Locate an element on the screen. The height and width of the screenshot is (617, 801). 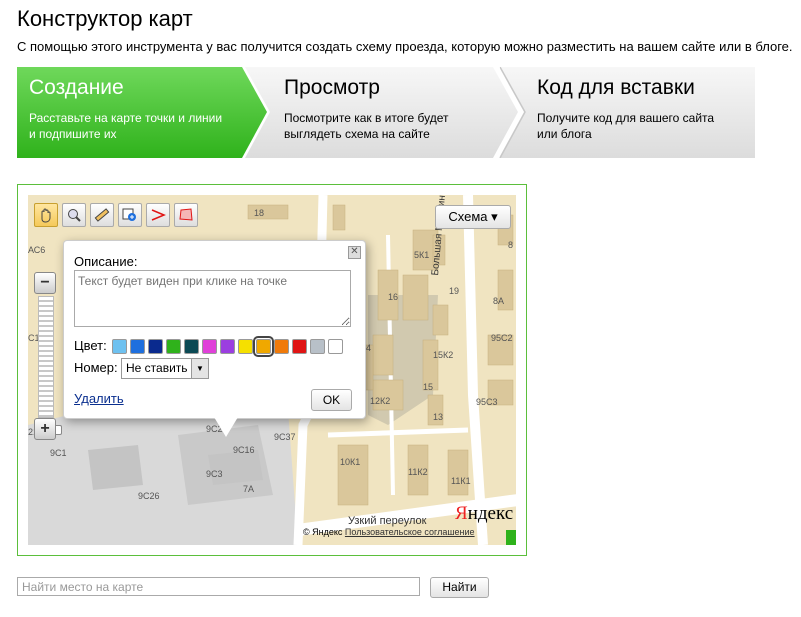
map-label: 16 is located at coordinates (393, 297).